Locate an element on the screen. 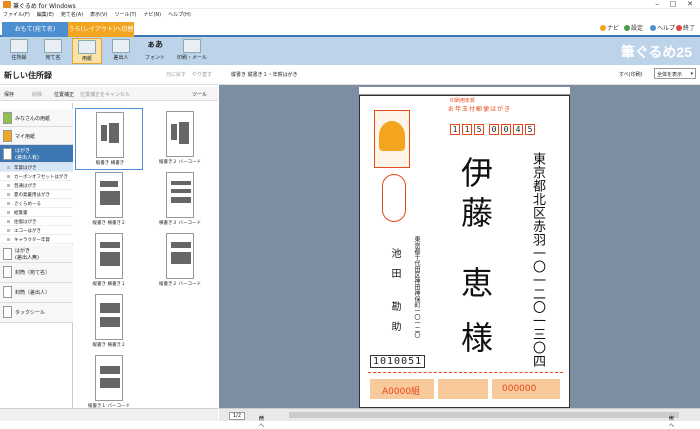 The image size is (700, 429). layout-thumb: 縦書き１ バーコード is located at coordinates (109, 383).